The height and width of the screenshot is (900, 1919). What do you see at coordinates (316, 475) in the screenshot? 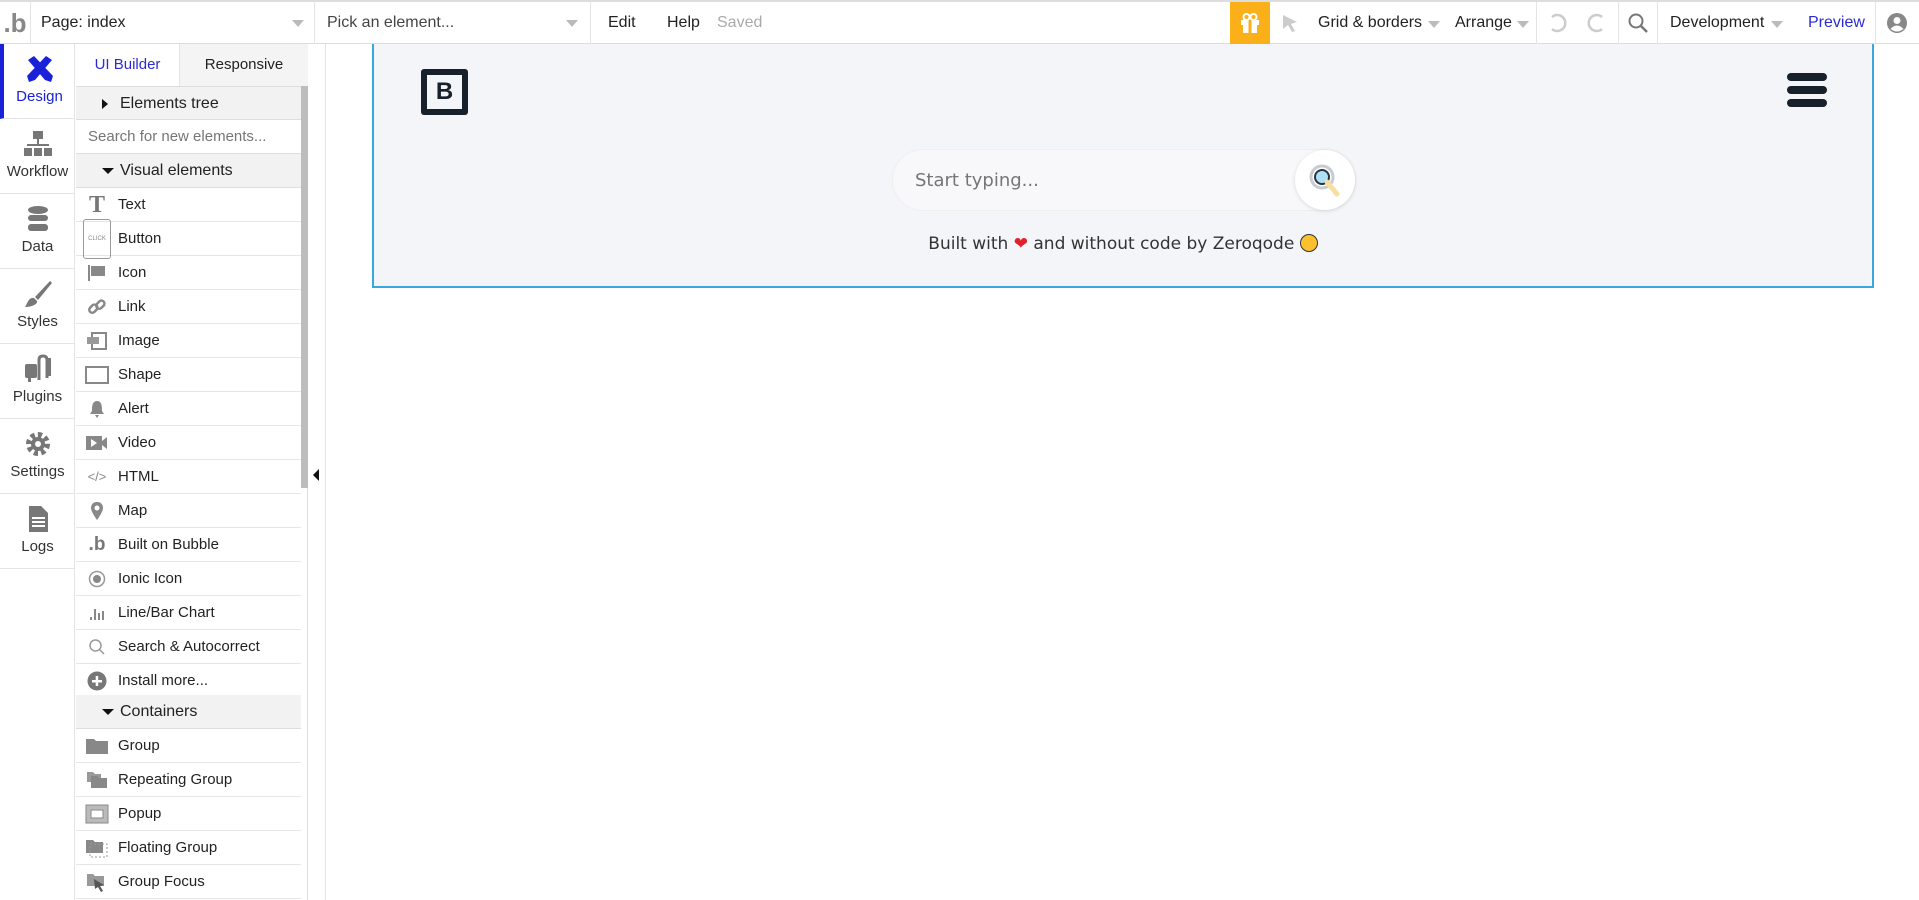
I see `collapse-arrow-icon` at bounding box center [316, 475].